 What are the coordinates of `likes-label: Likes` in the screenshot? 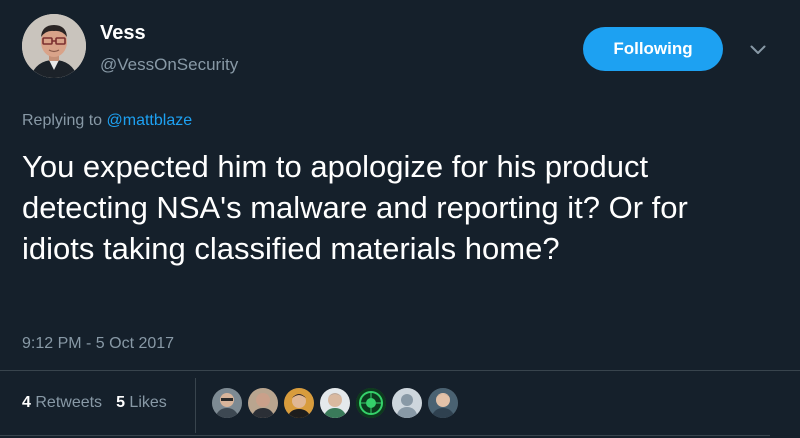 It's located at (148, 402).